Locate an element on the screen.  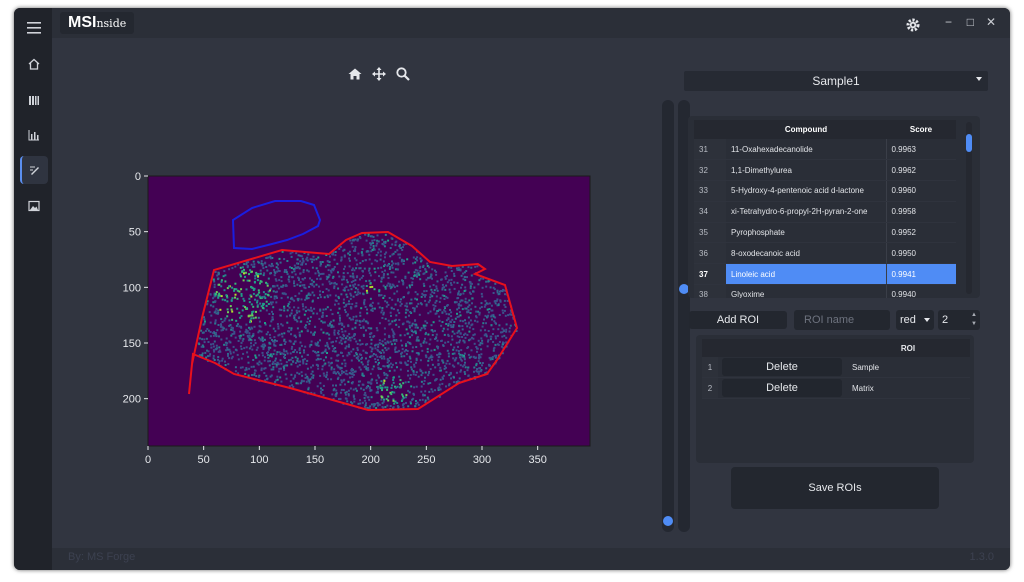
close-button: ✕ is located at coordinates (991, 22).